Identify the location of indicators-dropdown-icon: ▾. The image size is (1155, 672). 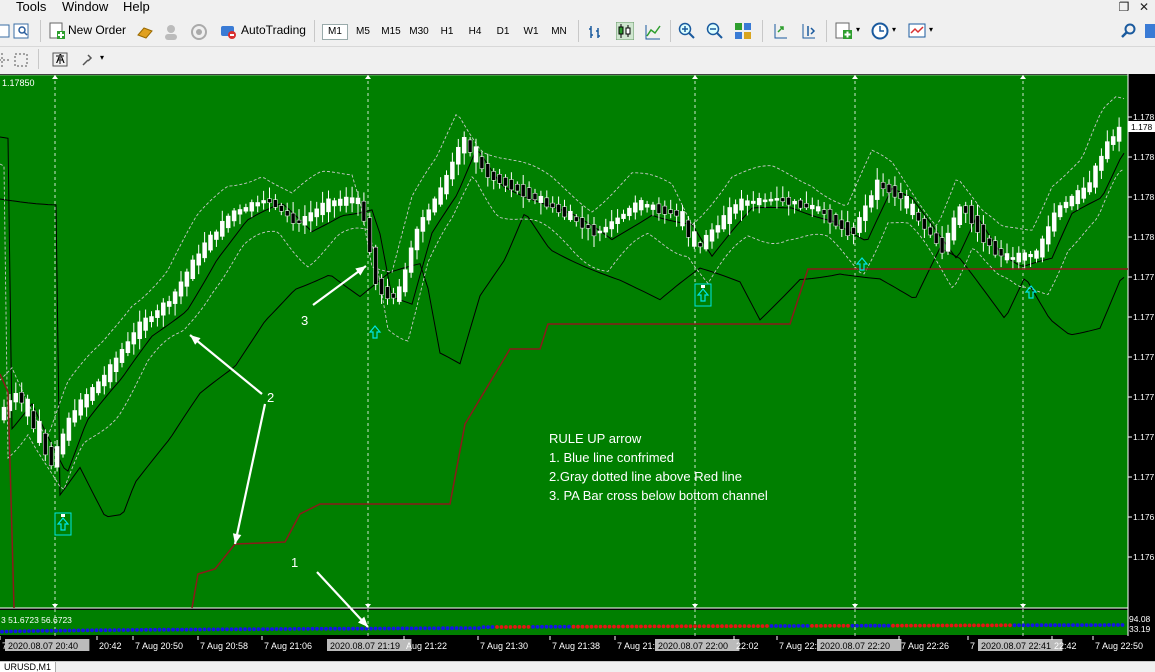
(858, 29).